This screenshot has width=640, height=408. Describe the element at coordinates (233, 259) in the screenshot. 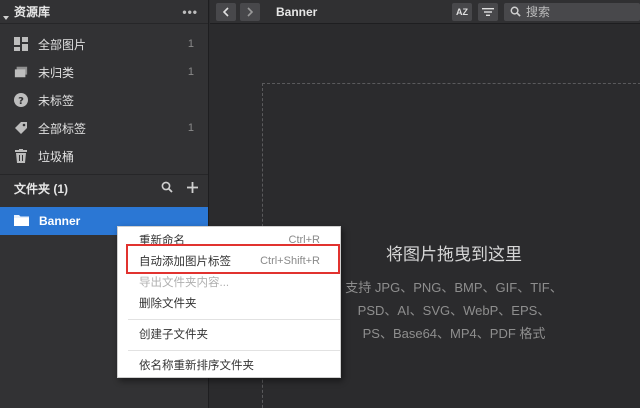

I see `highlight-box` at that location.